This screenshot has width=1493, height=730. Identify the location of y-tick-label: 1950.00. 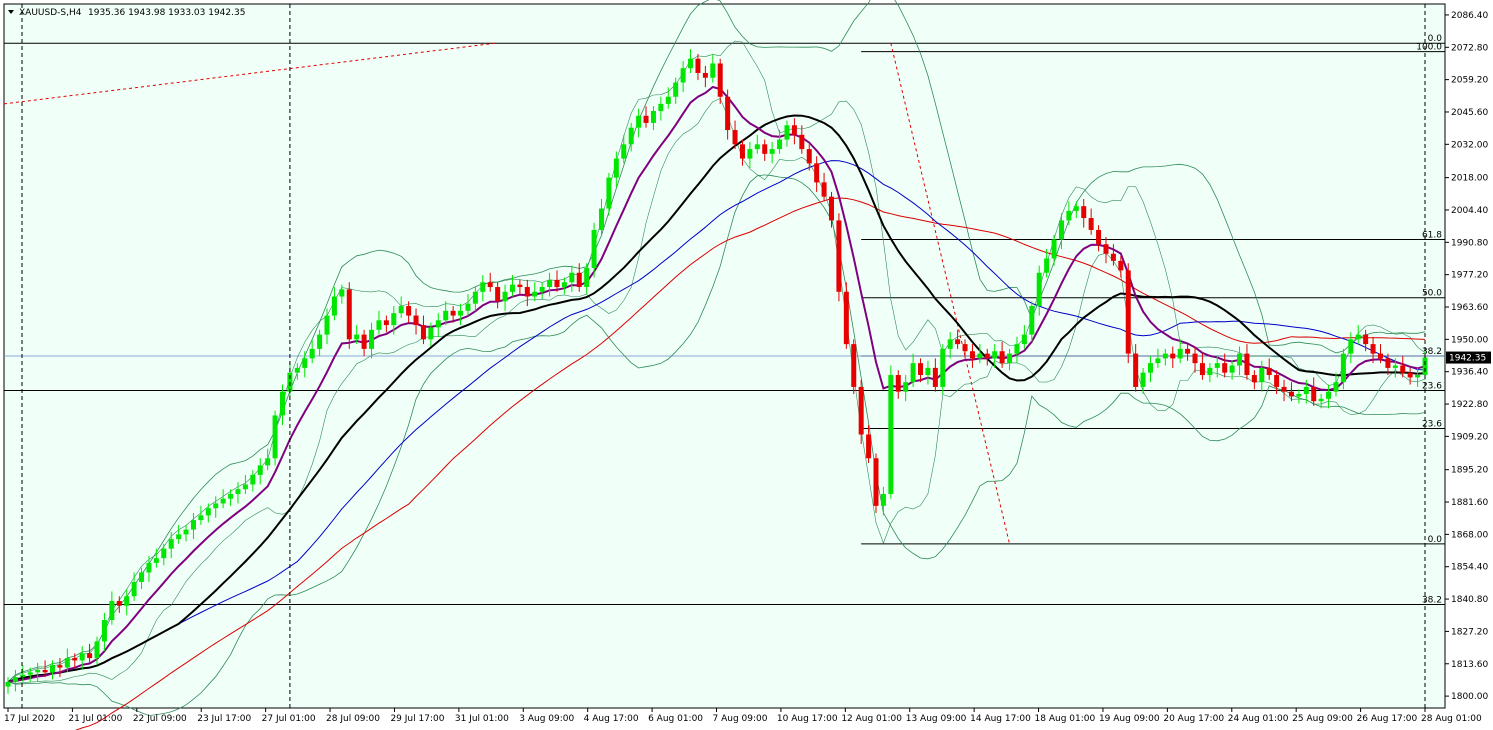
(1469, 340).